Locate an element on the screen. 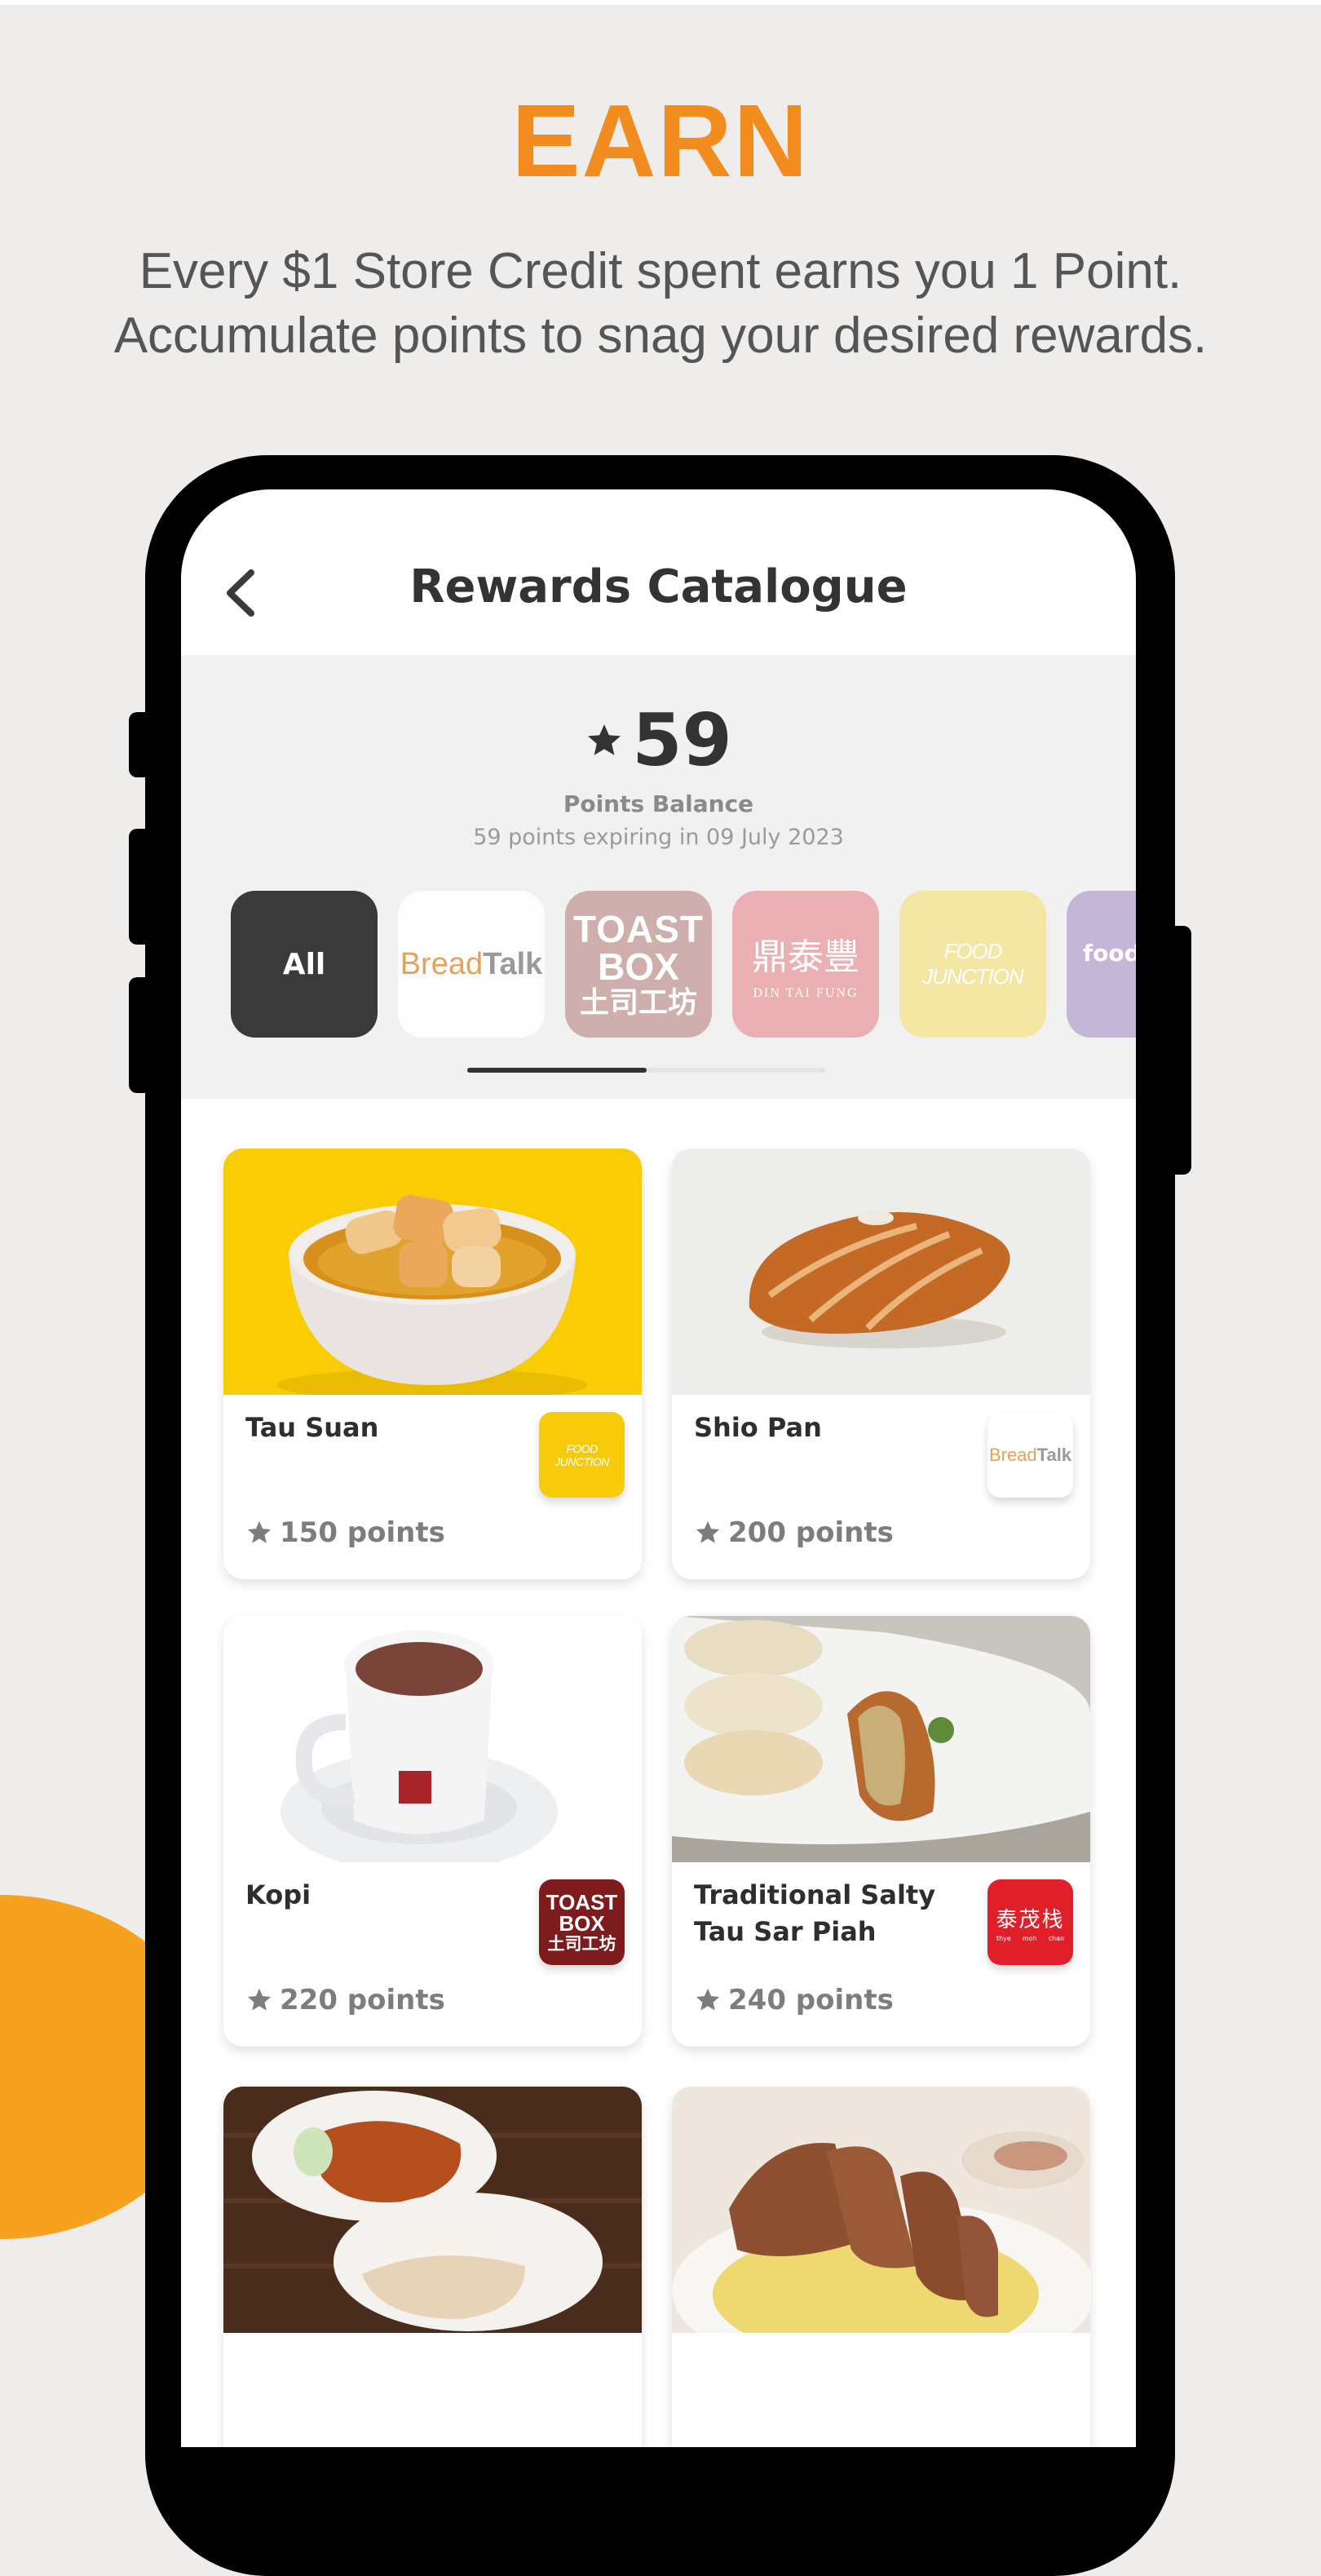  filter-chip-label: All is located at coordinates (304, 964).